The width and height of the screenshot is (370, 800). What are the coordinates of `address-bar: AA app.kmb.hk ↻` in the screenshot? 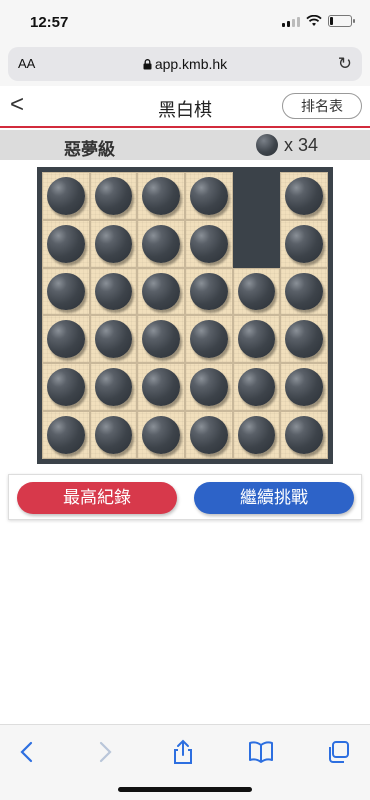 It's located at (185, 64).